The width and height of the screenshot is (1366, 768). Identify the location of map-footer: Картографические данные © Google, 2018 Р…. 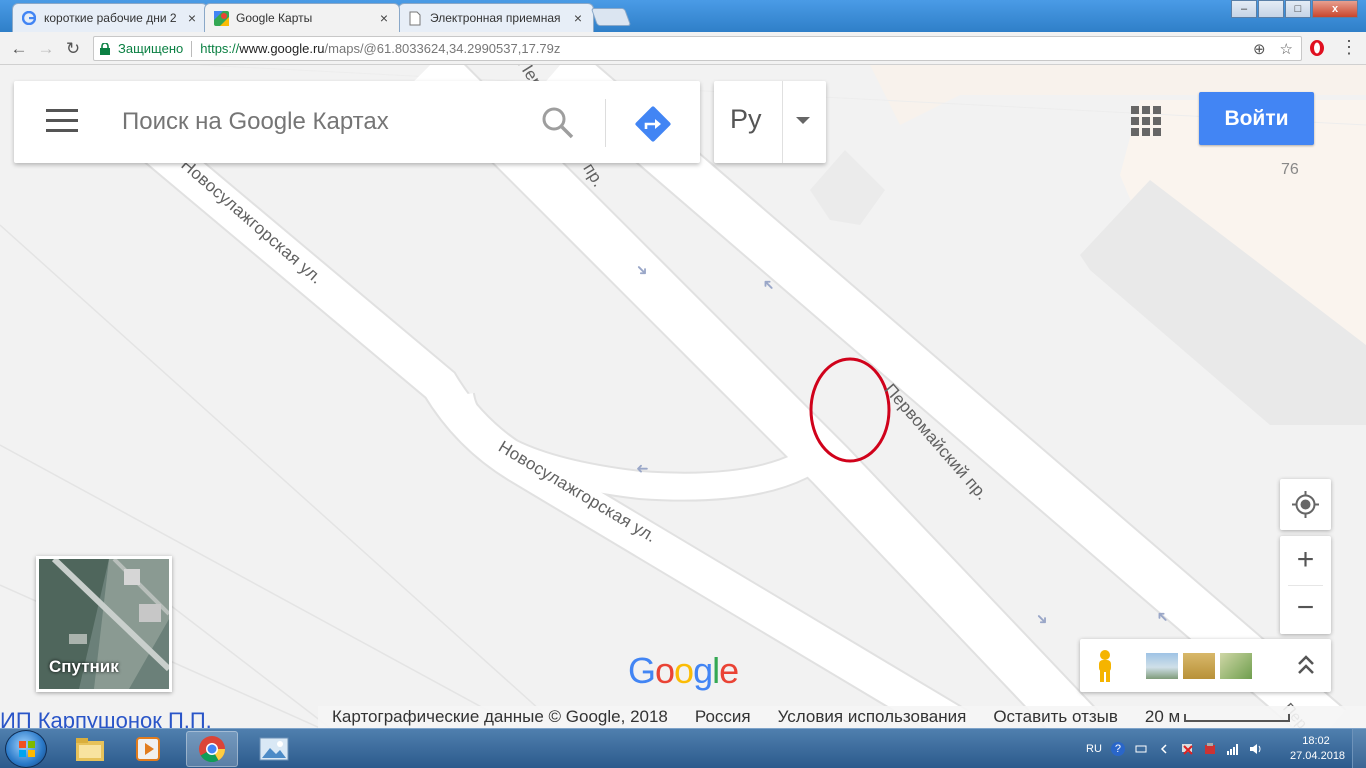
(842, 717).